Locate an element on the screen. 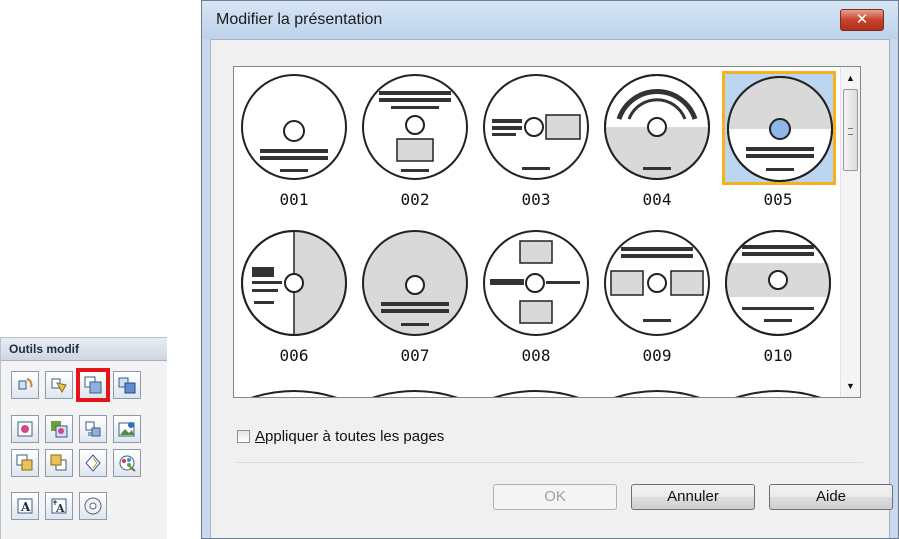 The width and height of the screenshot is (899, 539). layout-item-008: 008 is located at coordinates (536, 298).